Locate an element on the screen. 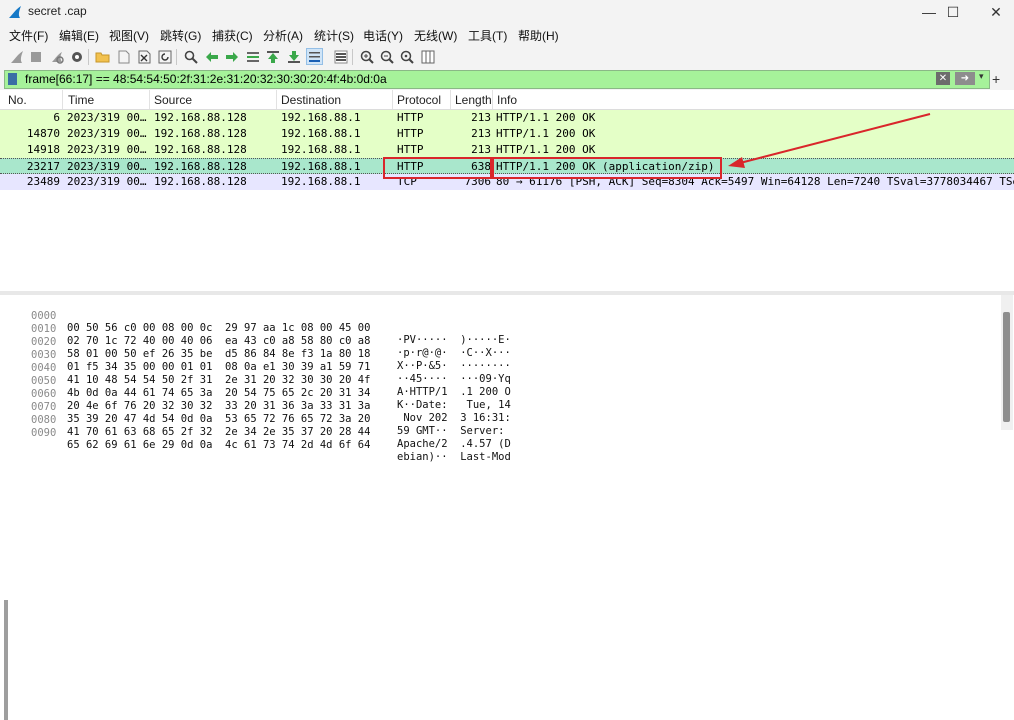 This screenshot has width=1014, height=720. hex-ascii: Nov 202 3 16:31: is located at coordinates (453, 418).